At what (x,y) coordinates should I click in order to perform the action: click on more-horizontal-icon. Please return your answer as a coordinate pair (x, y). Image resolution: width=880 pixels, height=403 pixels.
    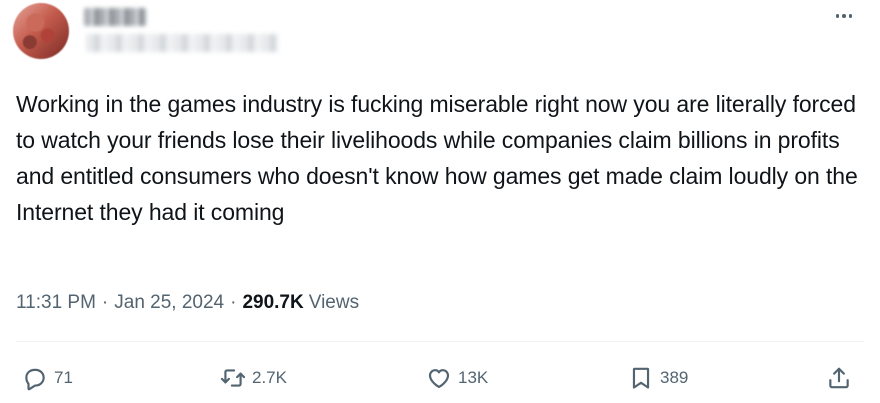
    Looking at the image, I should click on (837, 16).